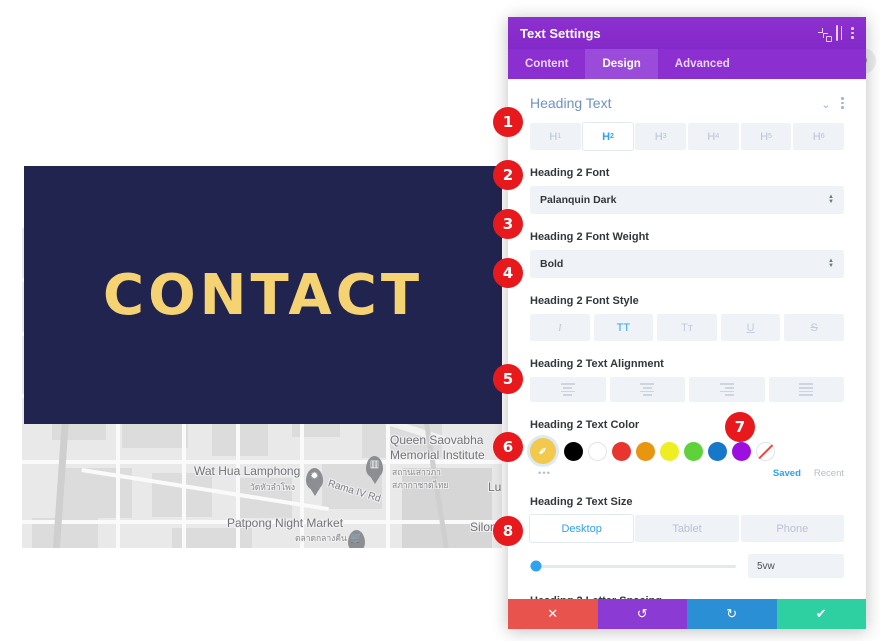  I want to click on eyedropper-icon: ✒, so click(543, 451).